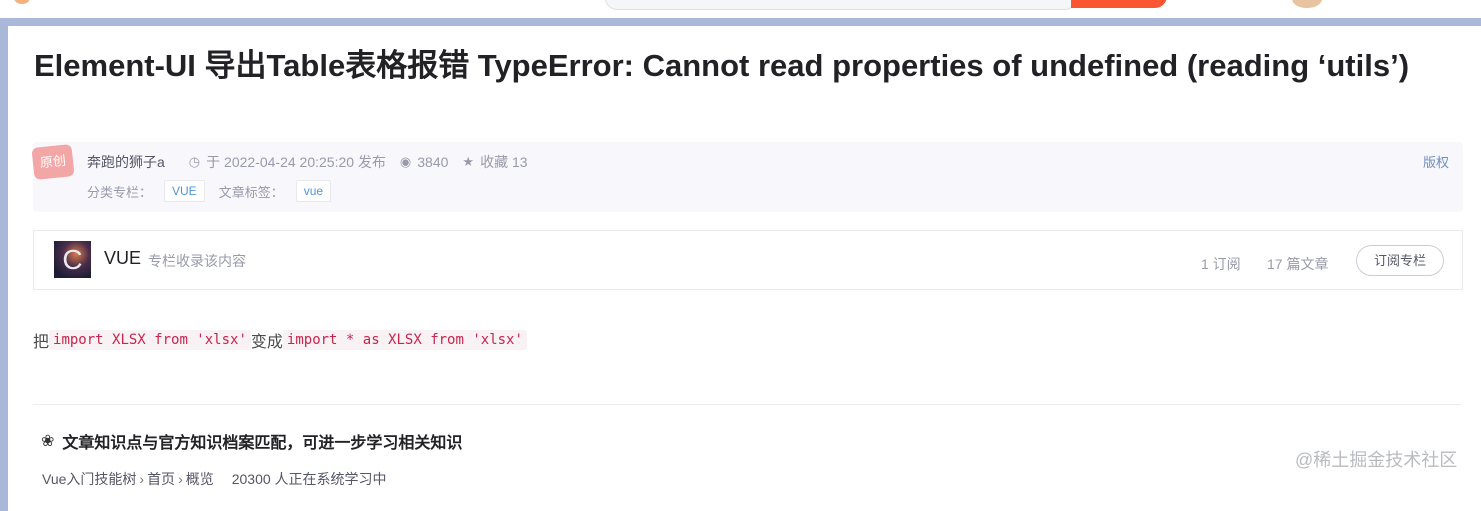 The image size is (1481, 511). I want to click on category-label: 分类专栏：, so click(120, 192).